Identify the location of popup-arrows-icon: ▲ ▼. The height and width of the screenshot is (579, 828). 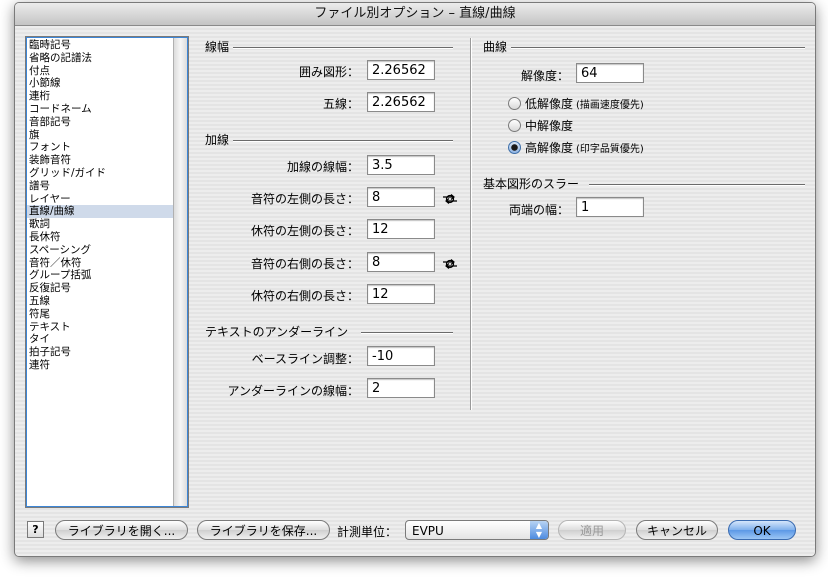
(539, 530).